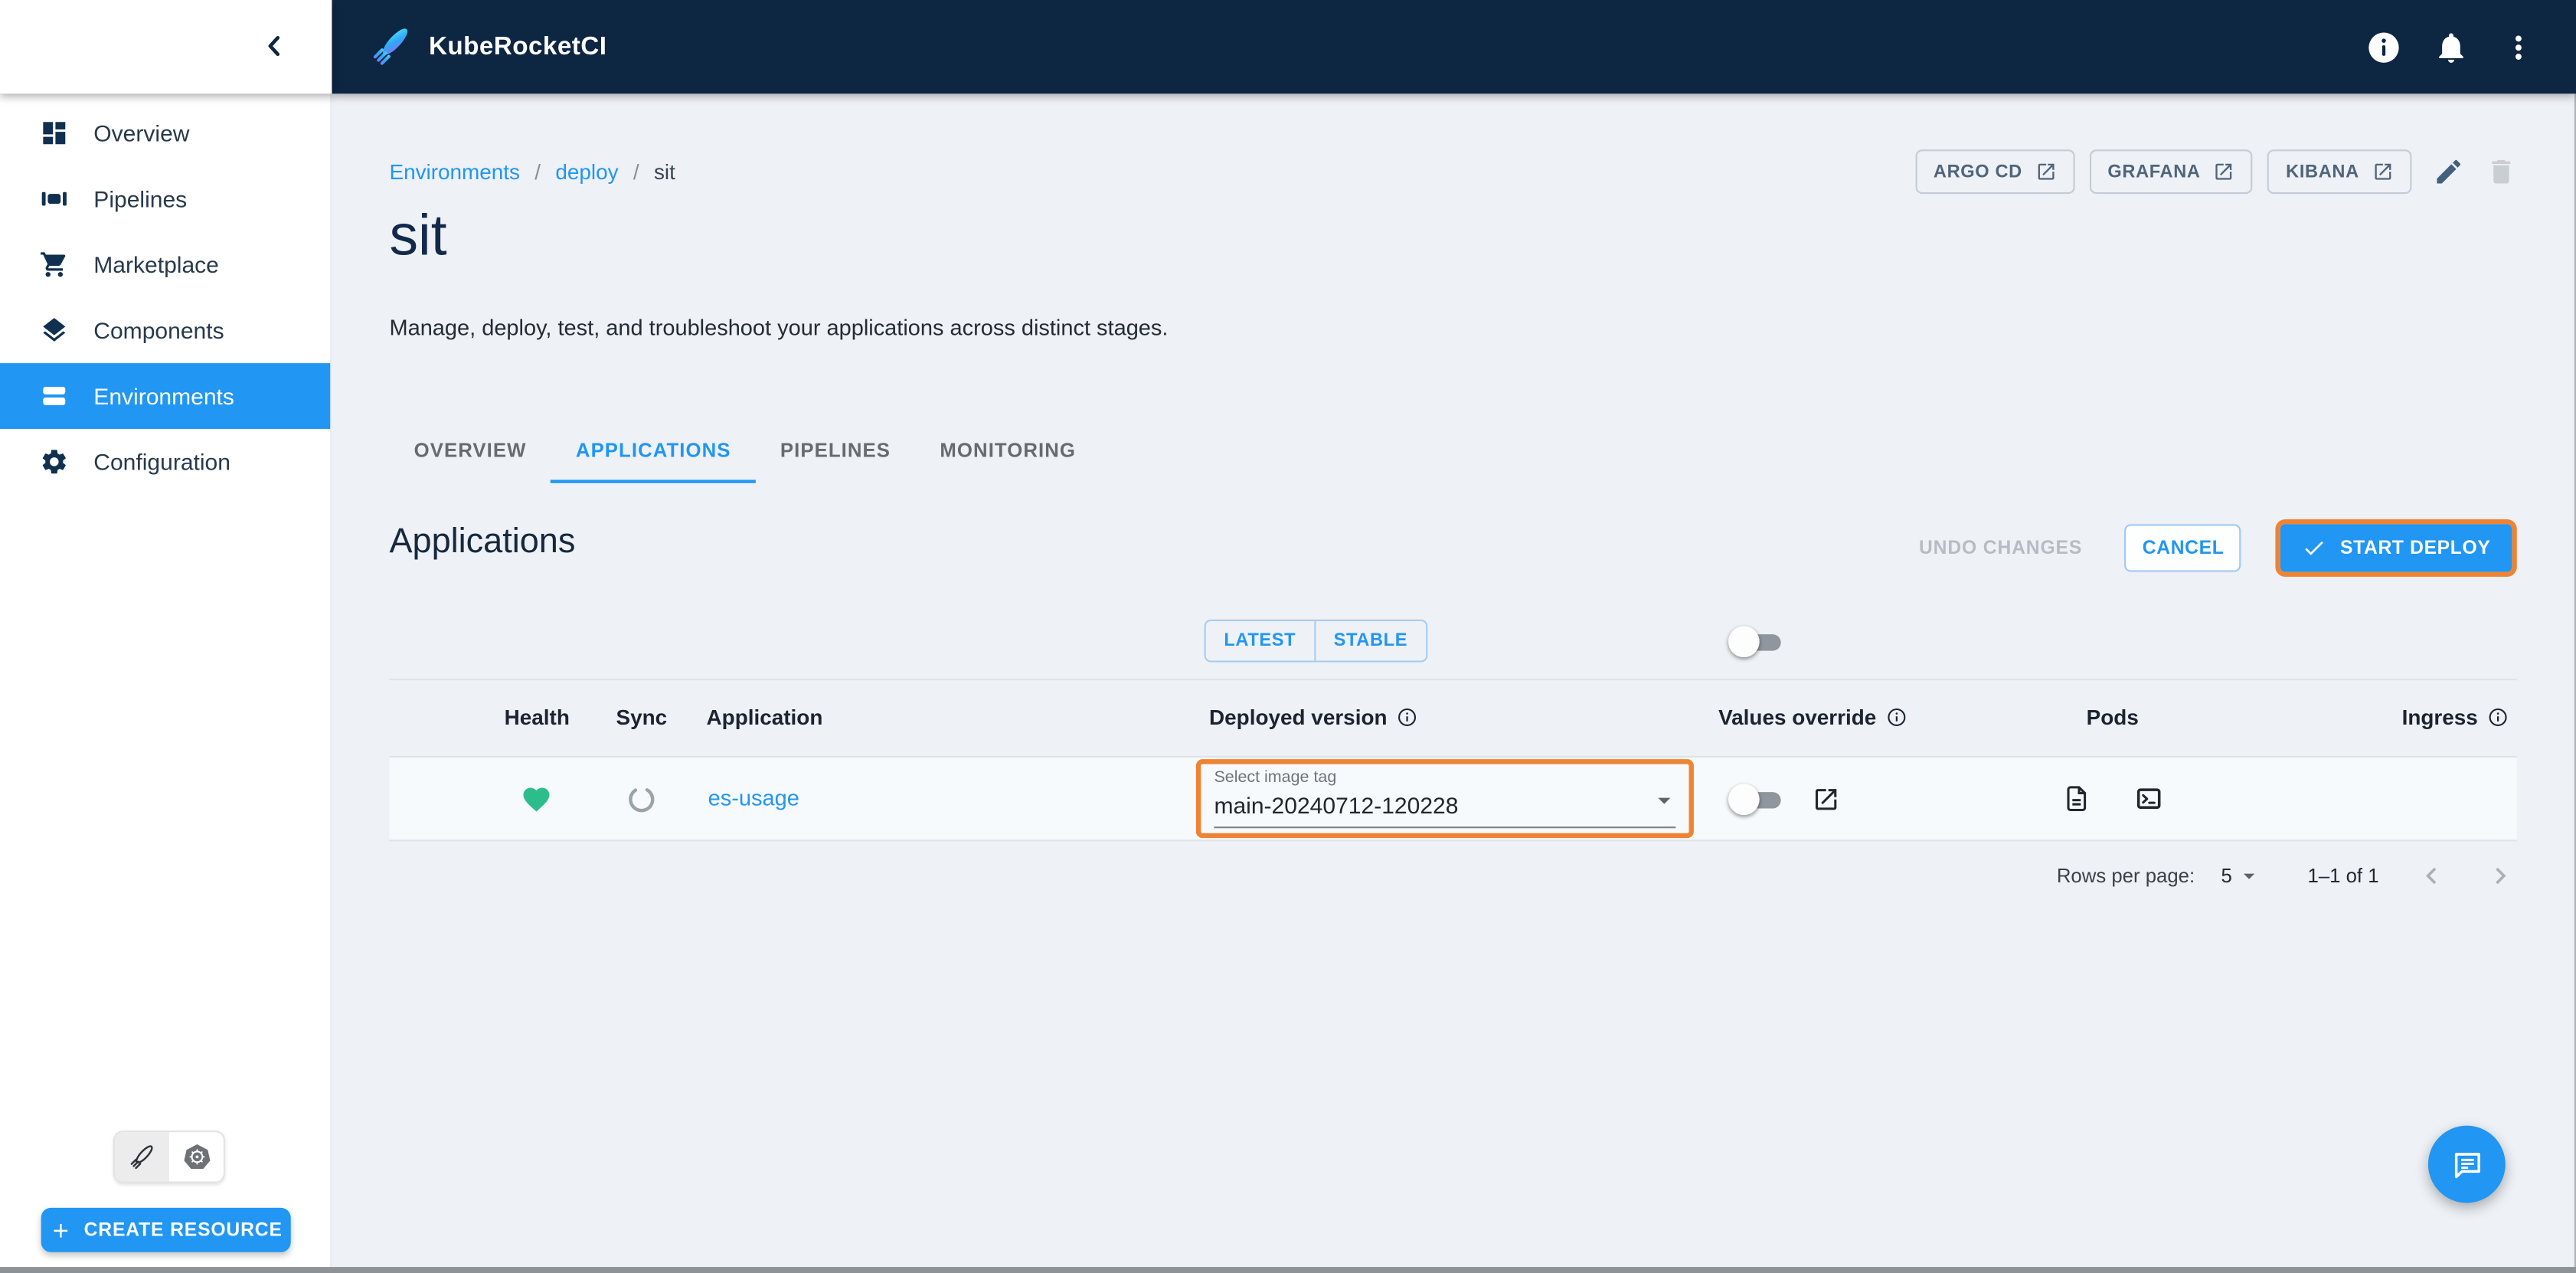  What do you see at coordinates (1977, 172) in the screenshot?
I see `argocd-link-label: ARGO CD` at bounding box center [1977, 172].